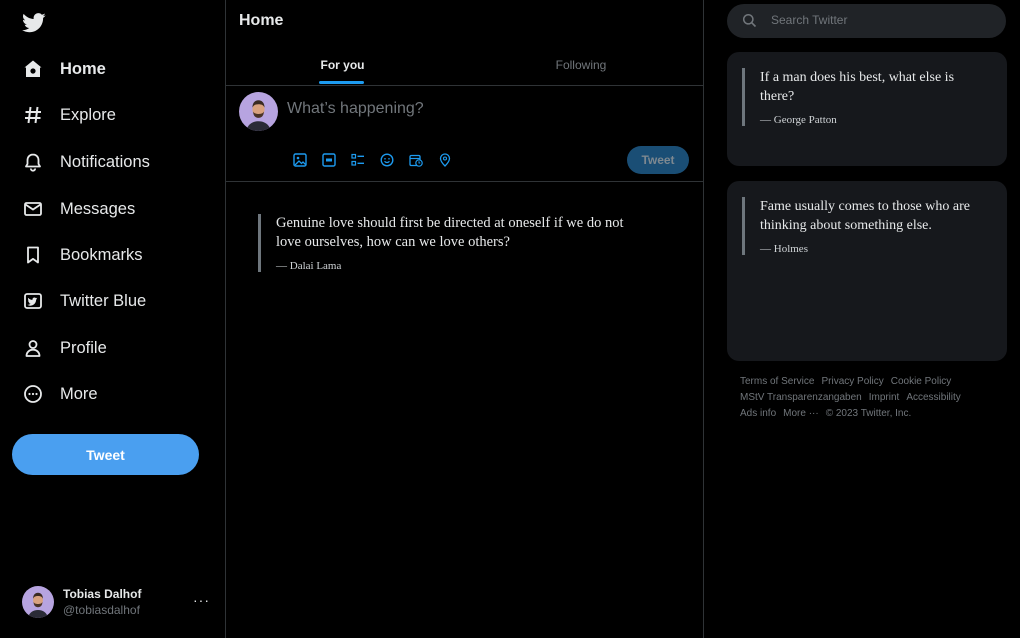 Image resolution: width=1020 pixels, height=638 pixels. What do you see at coordinates (852, 381) in the screenshot?
I see `footer-link-privacy: Privacy Policy` at bounding box center [852, 381].